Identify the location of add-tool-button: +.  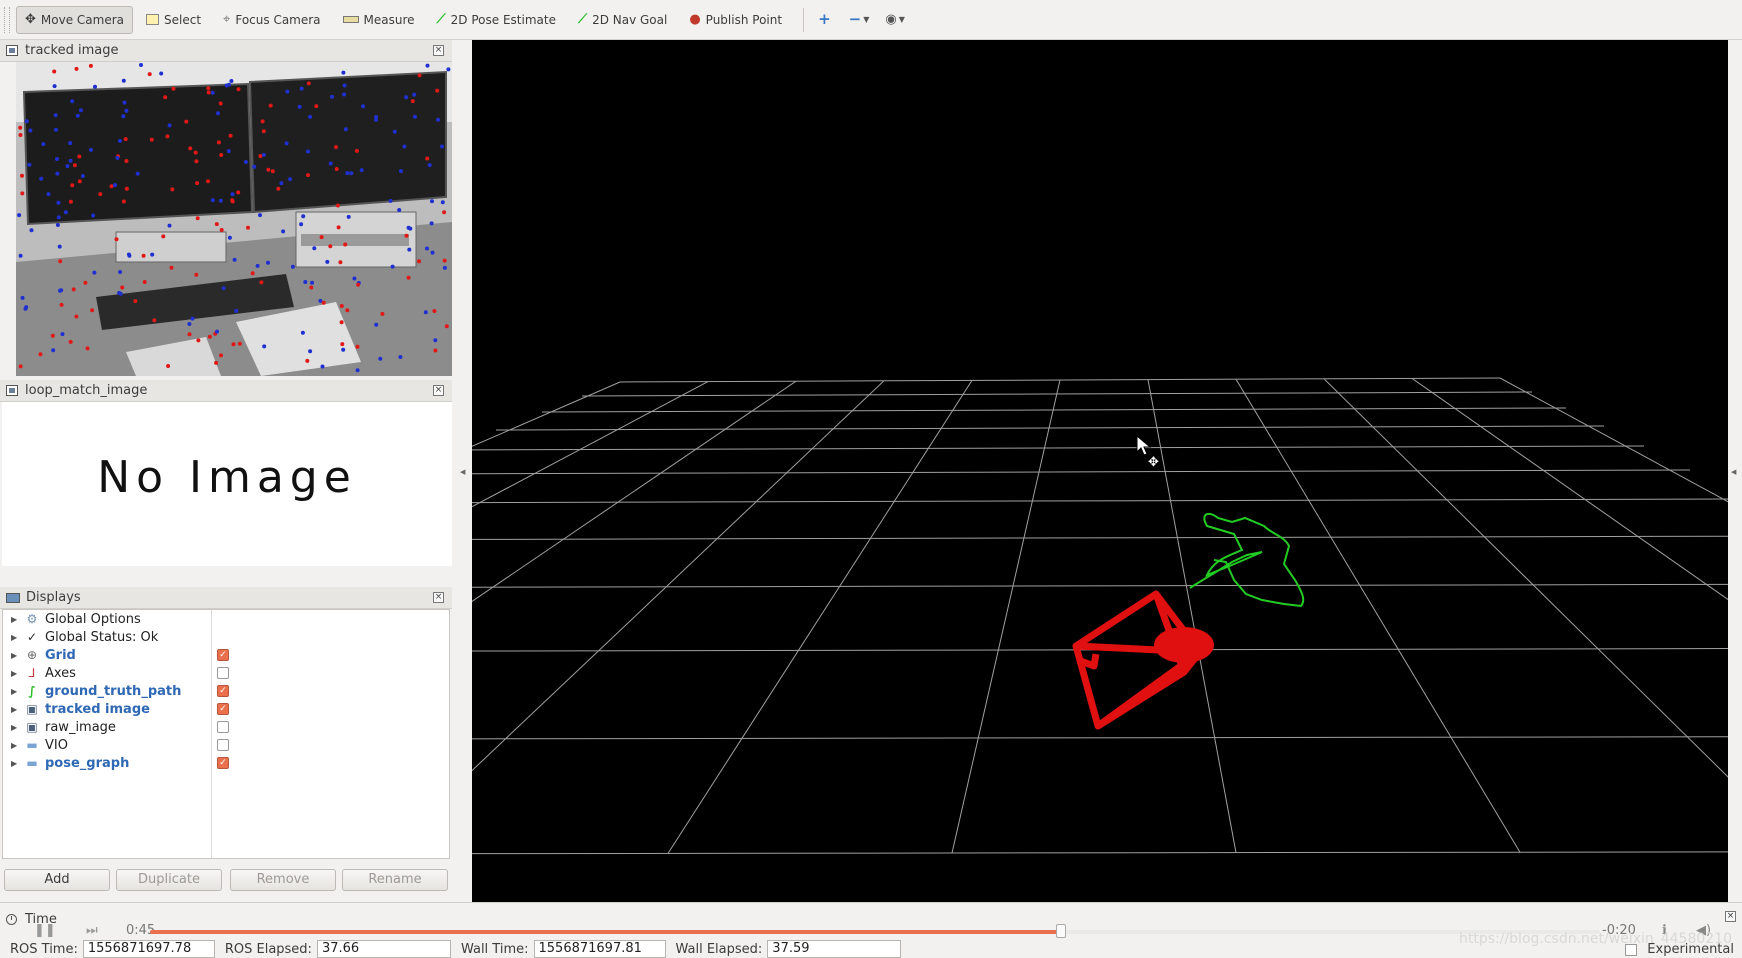
(825, 20).